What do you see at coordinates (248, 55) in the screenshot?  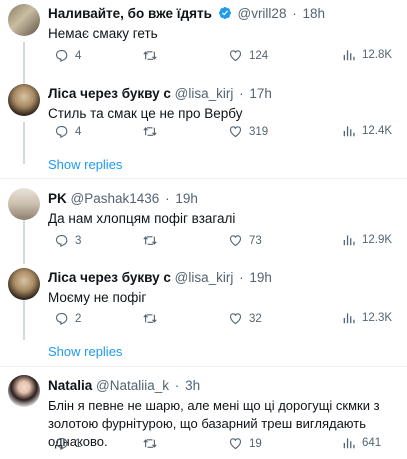 I see `like-button: 124` at bounding box center [248, 55].